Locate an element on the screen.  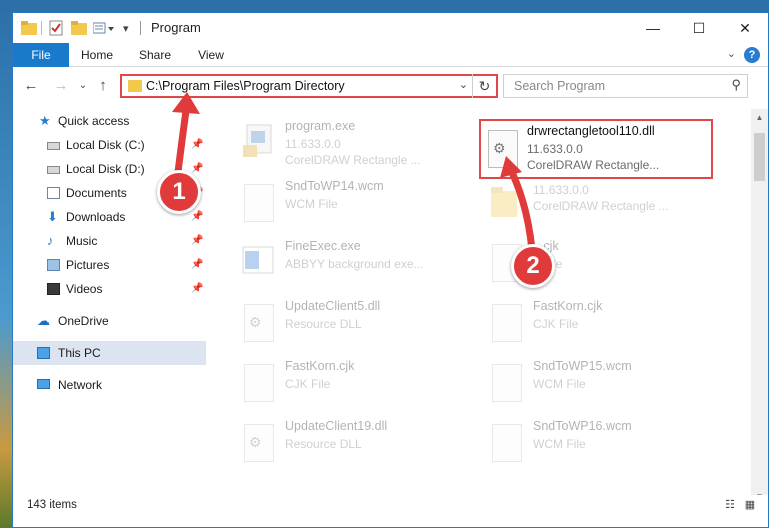
file-name: UpdateClient5.dll is located at coordinates (333, 306).